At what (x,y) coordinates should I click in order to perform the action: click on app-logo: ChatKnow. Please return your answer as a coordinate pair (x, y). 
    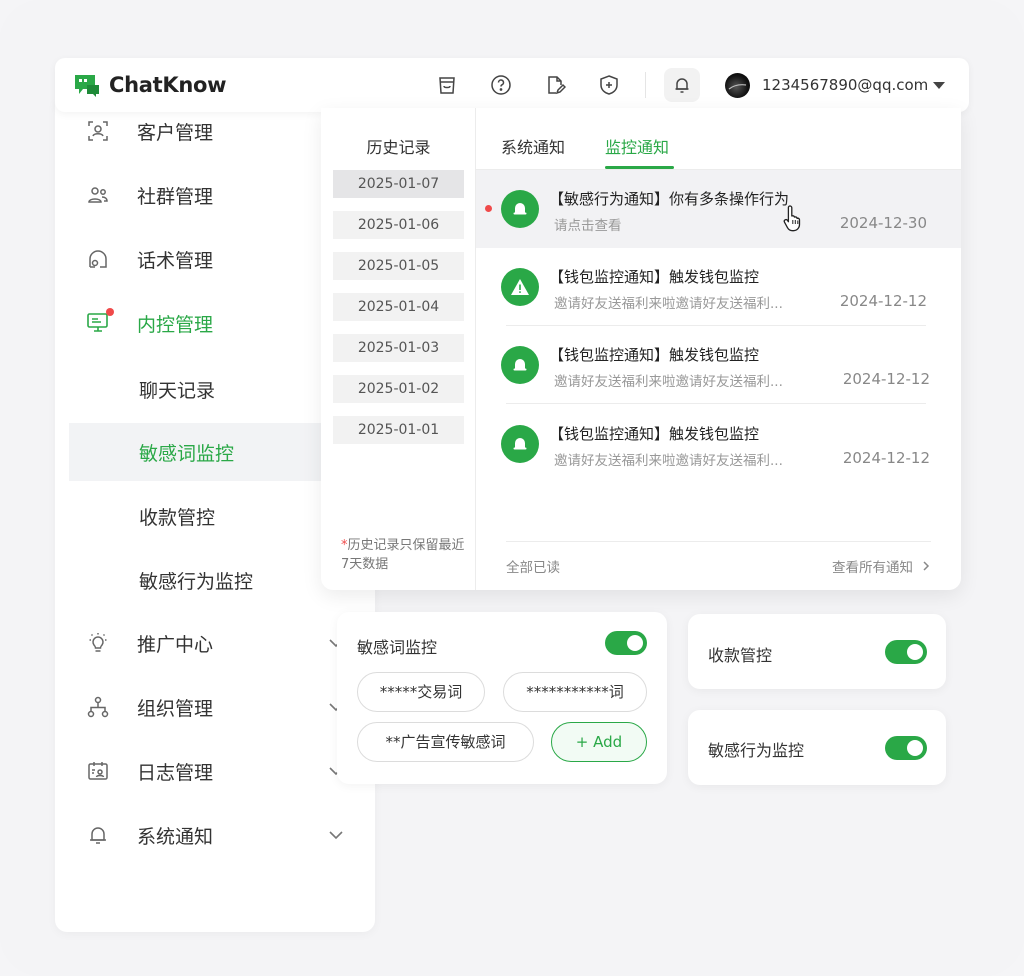
    Looking at the image, I should click on (150, 85).